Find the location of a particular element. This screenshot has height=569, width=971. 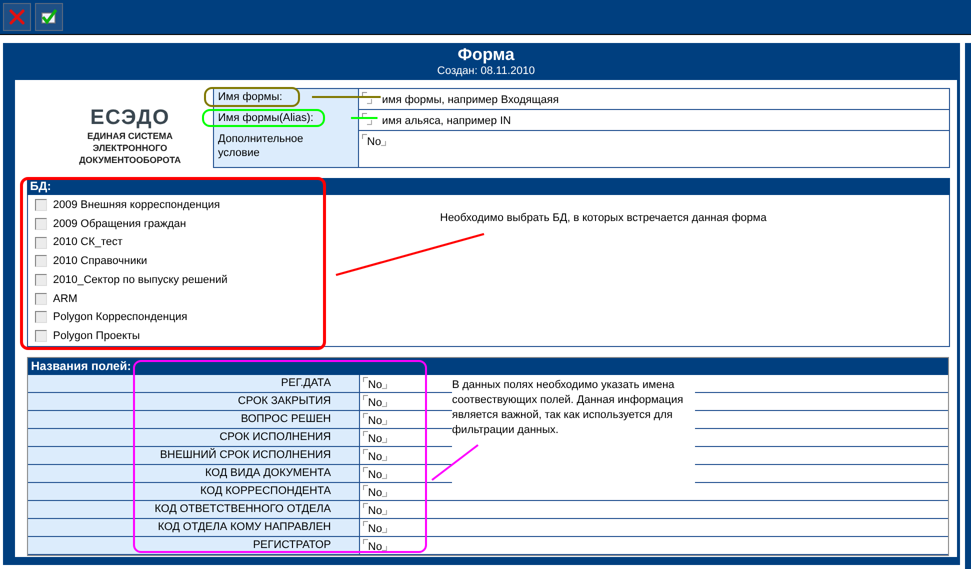

field-label: СРОК ИСПОЛНЕНИЯ is located at coordinates (194, 438).